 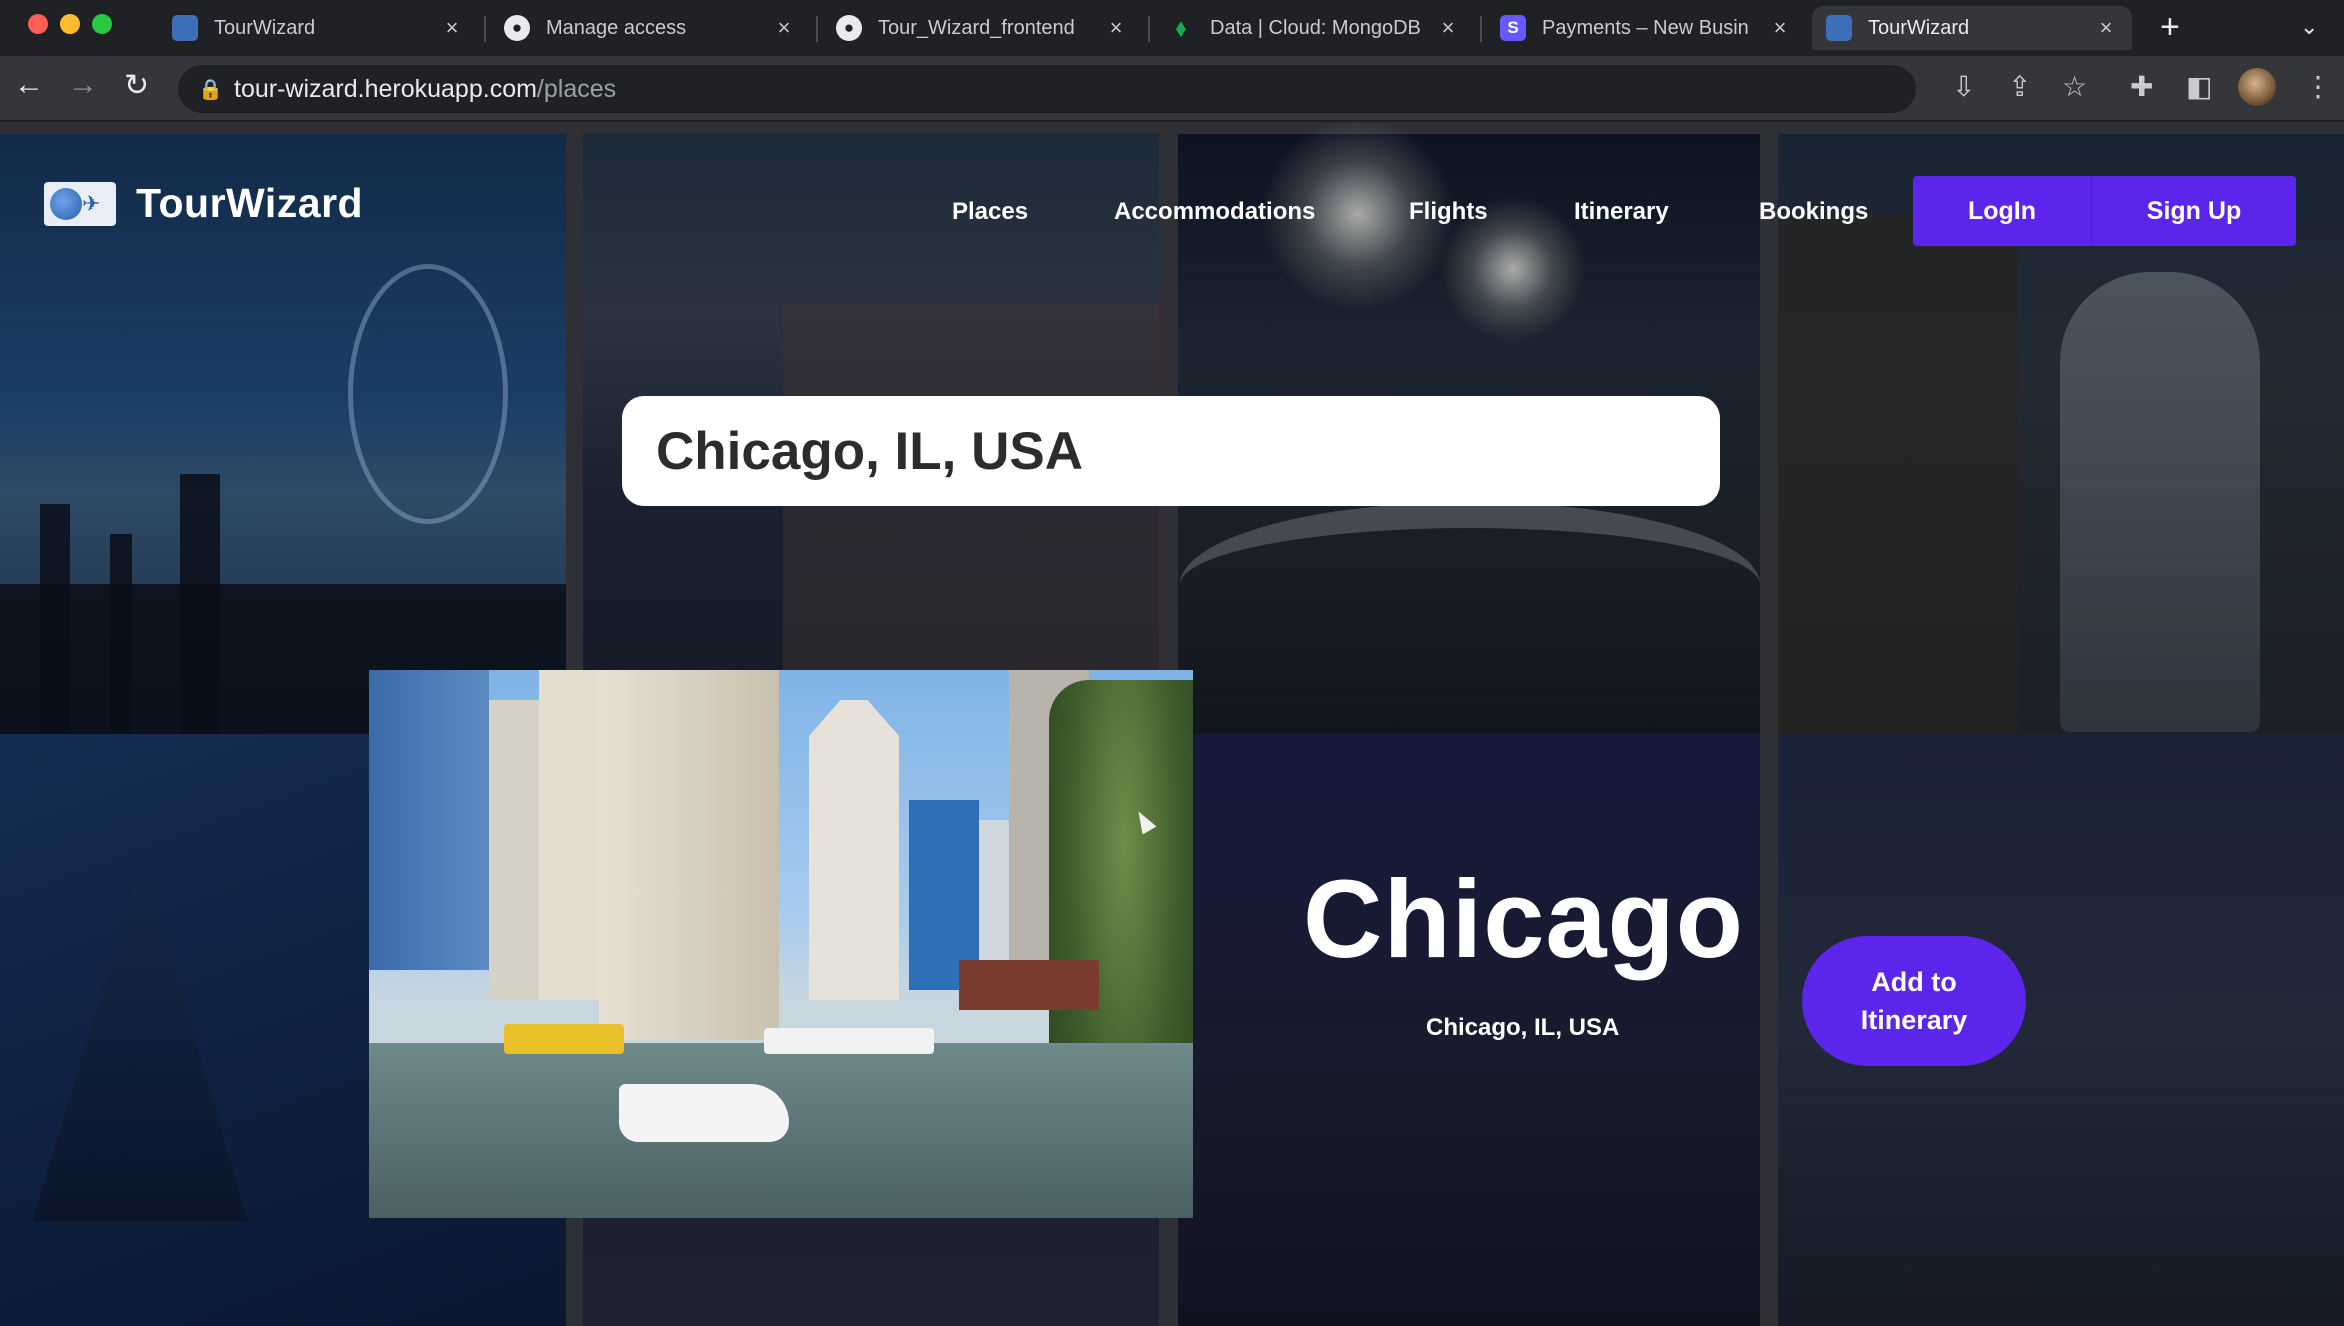 What do you see at coordinates (2193, 211) in the screenshot?
I see `signup-button: Sign Up` at bounding box center [2193, 211].